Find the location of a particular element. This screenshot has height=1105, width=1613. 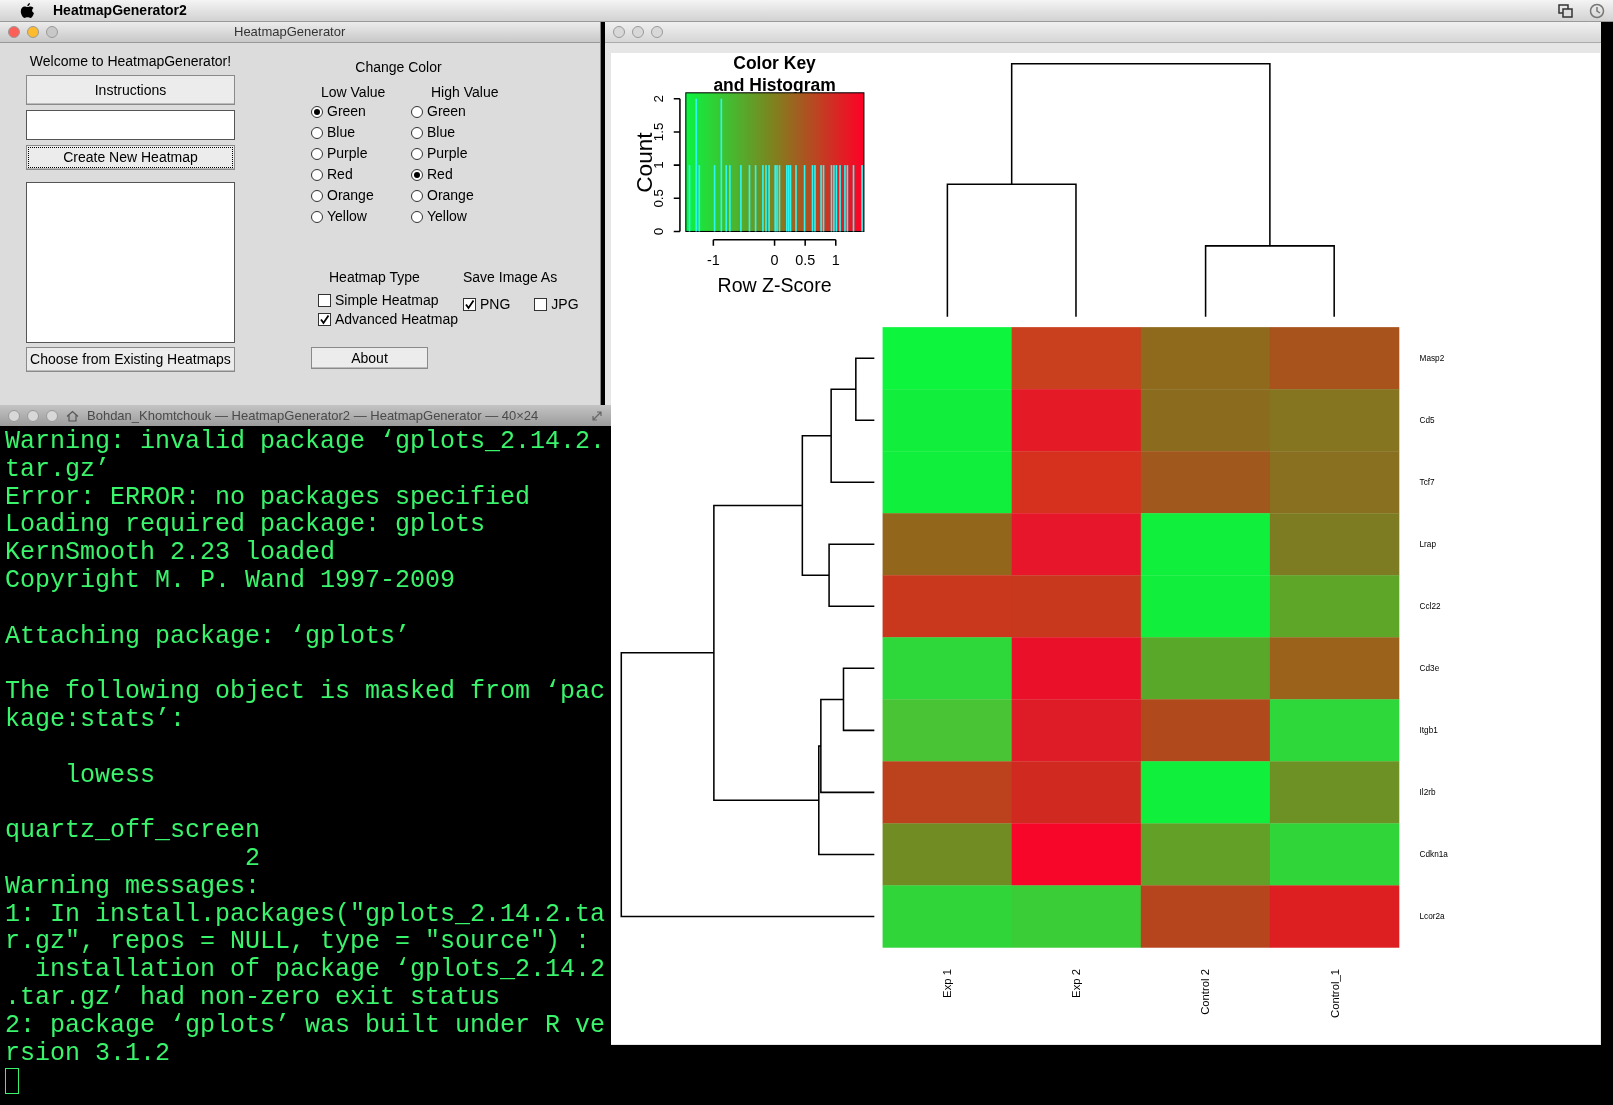

terminal-line: Error: ERROR: no packages specified is located at coordinates (268, 497).